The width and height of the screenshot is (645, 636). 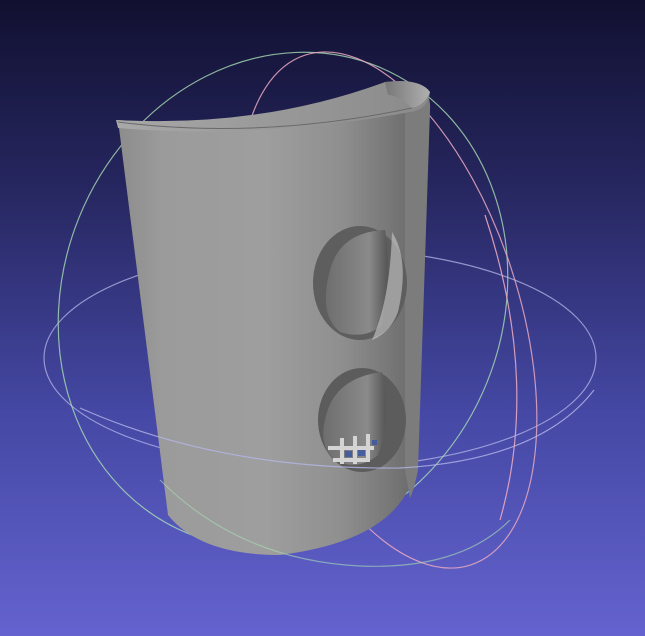 I want to click on cup-right-edge, so click(x=418, y=294).